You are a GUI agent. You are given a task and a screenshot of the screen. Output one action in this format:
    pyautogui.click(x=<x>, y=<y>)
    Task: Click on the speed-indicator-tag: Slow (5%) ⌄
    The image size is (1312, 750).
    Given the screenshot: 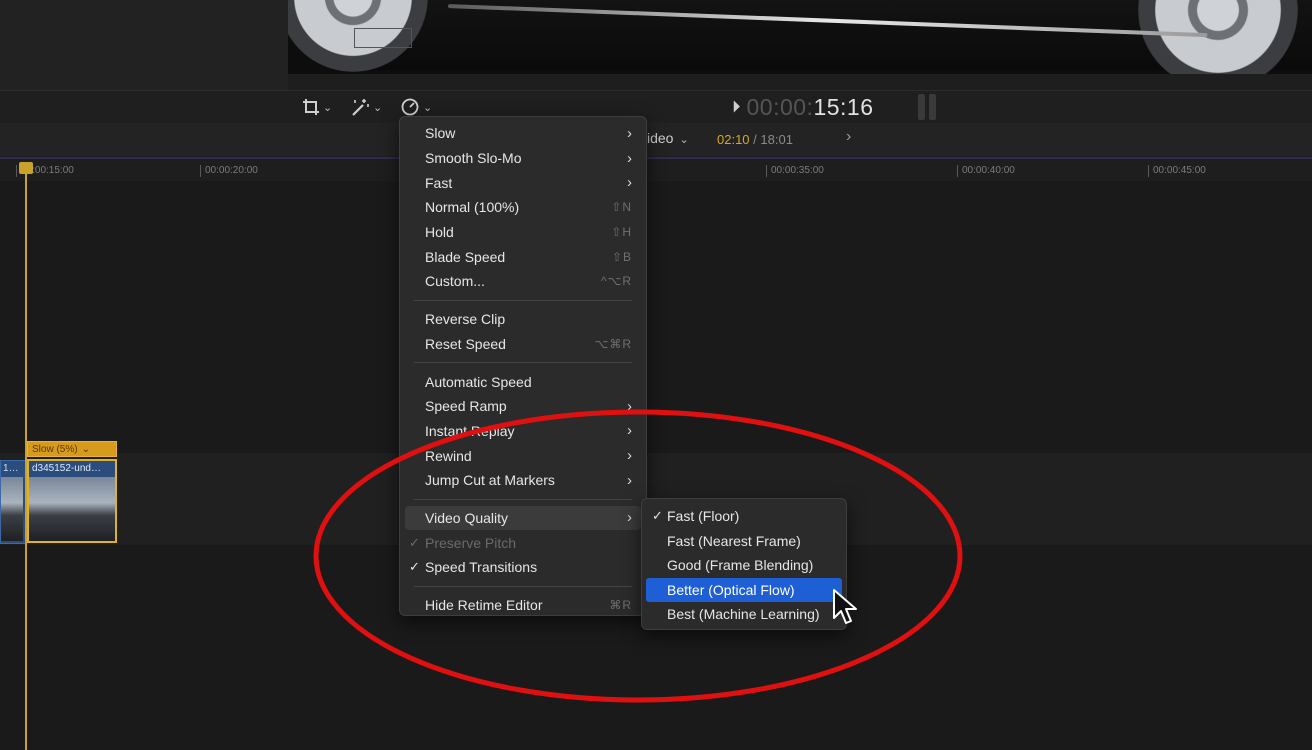 What is the action you would take?
    pyautogui.click(x=72, y=449)
    